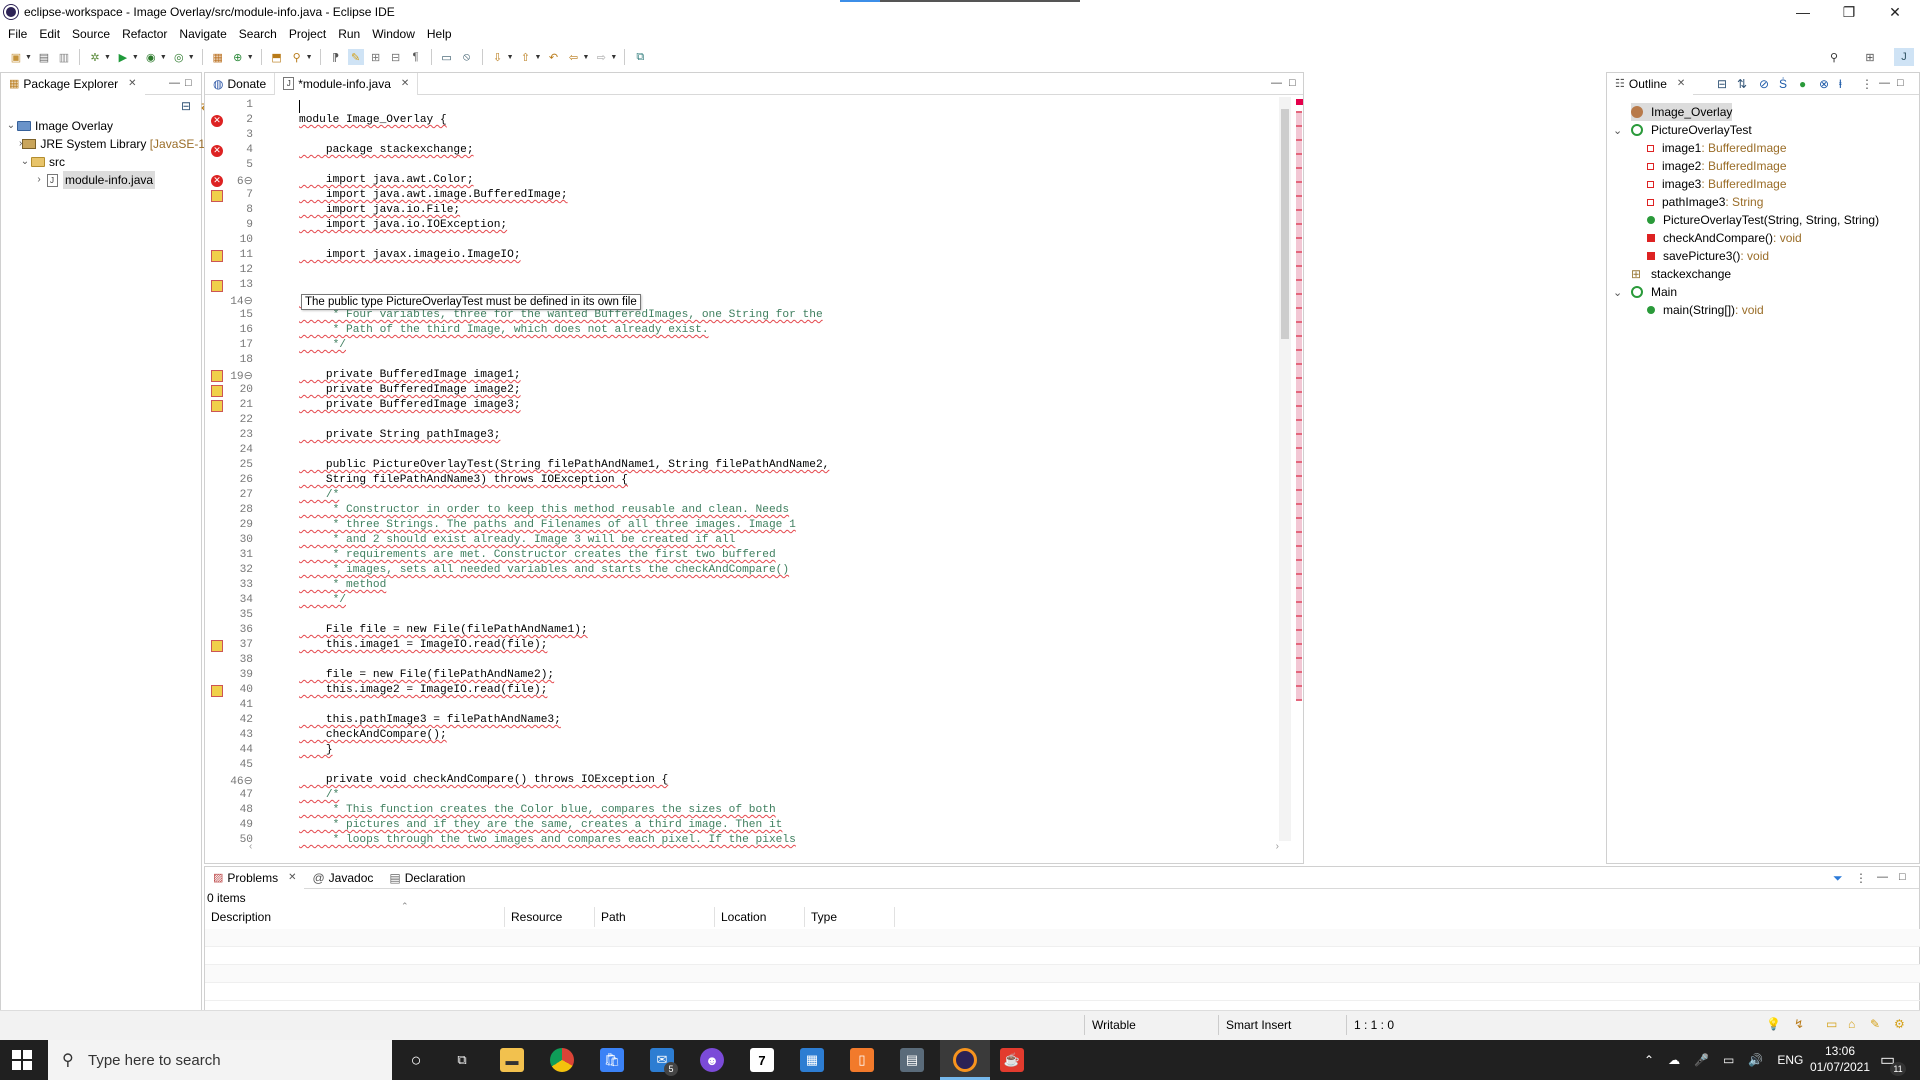  Describe the element at coordinates (1717, 184) in the screenshot. I see `outline-item: image3 : BufferedImage` at that location.